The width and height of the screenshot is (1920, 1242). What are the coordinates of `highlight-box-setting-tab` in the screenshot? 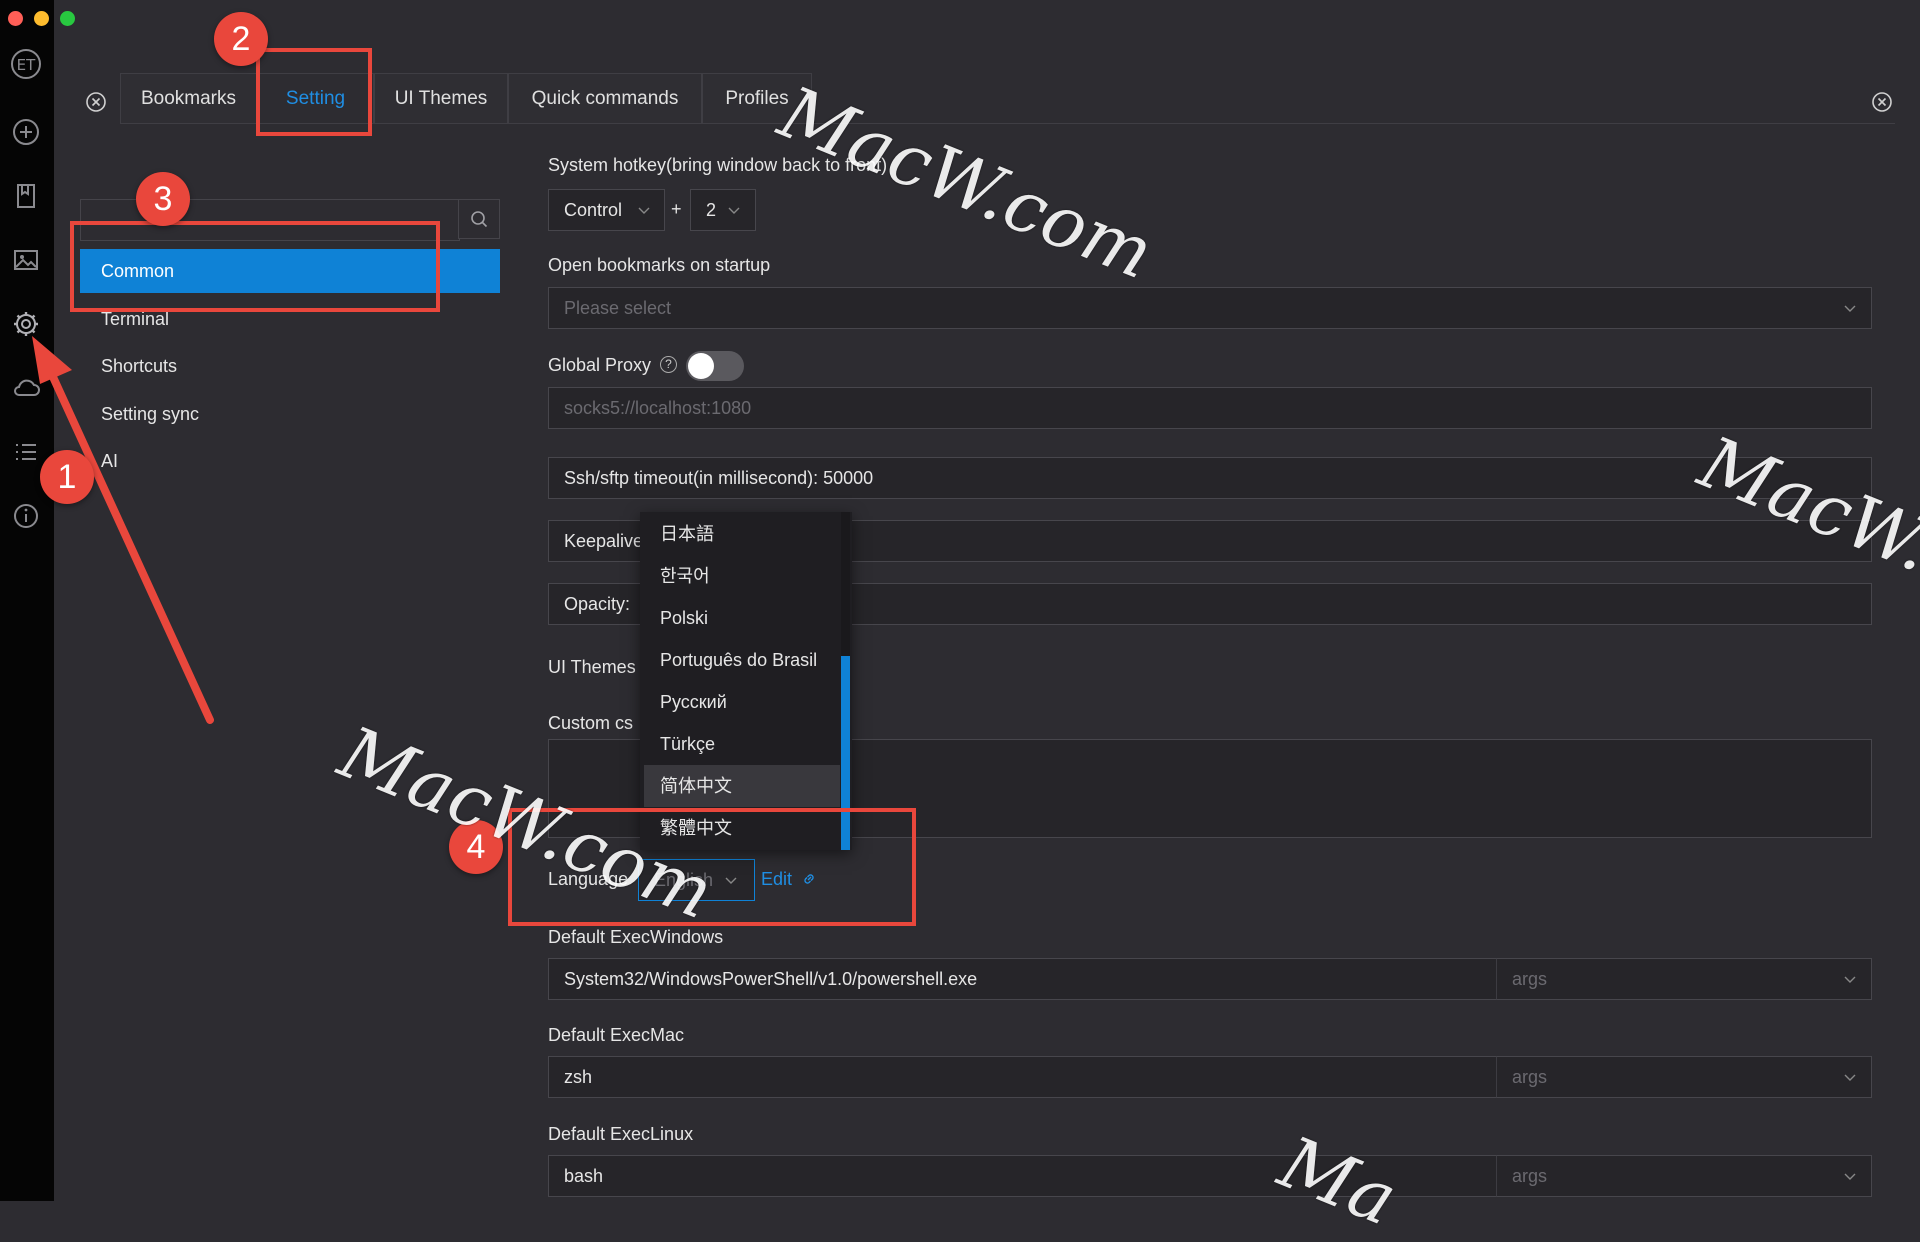 It's located at (314, 92).